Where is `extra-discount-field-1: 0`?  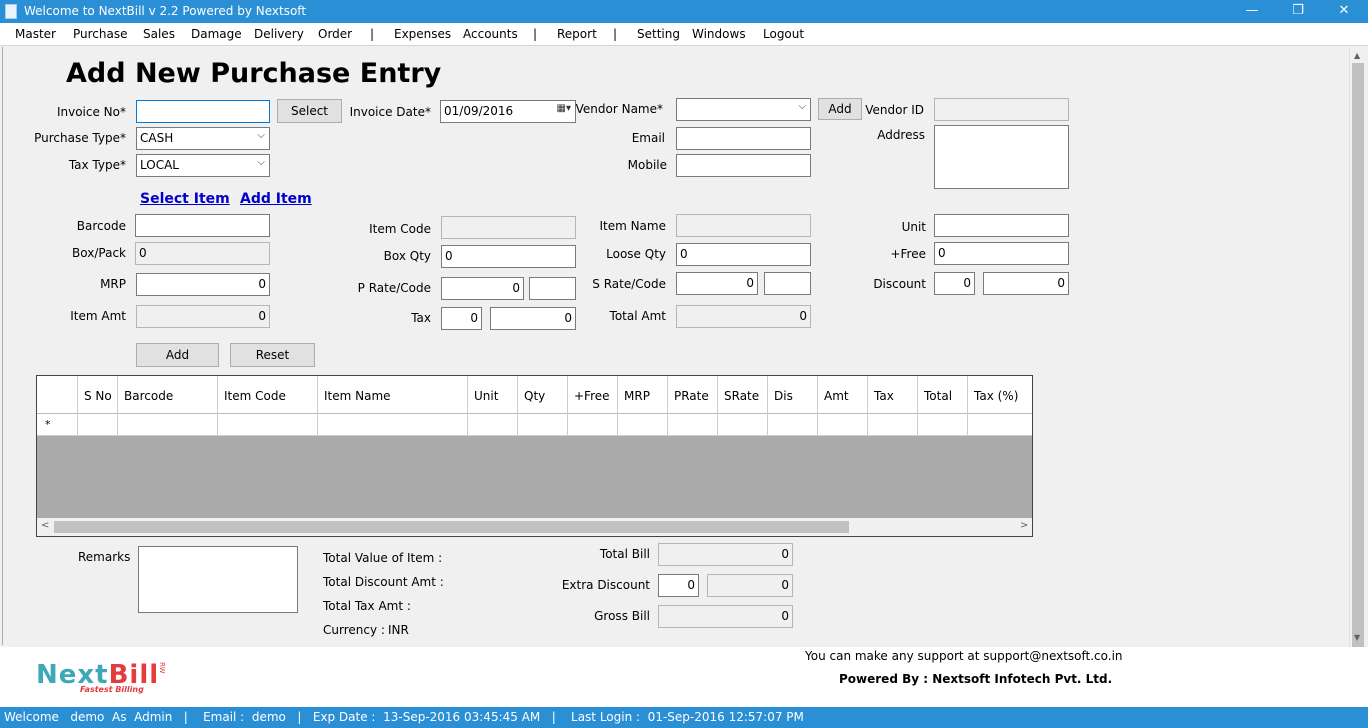
extra-discount-field-1: 0 is located at coordinates (678, 585).